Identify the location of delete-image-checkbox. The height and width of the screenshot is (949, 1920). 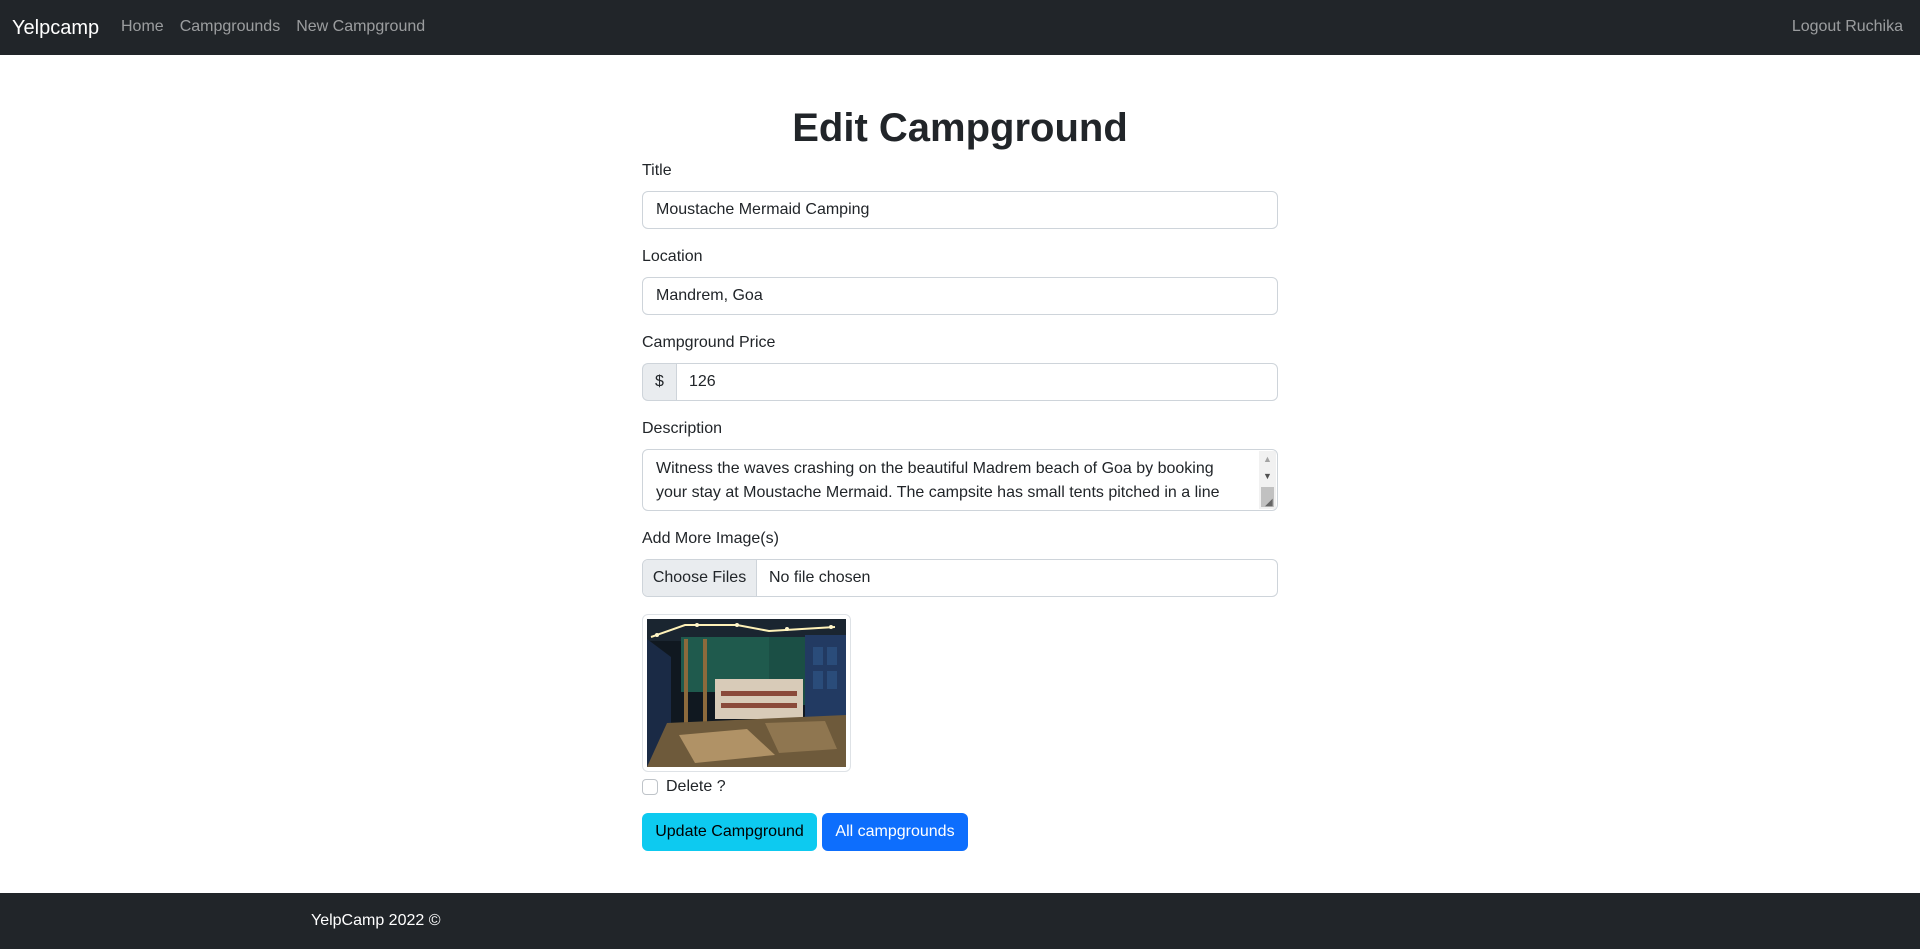
(650, 787).